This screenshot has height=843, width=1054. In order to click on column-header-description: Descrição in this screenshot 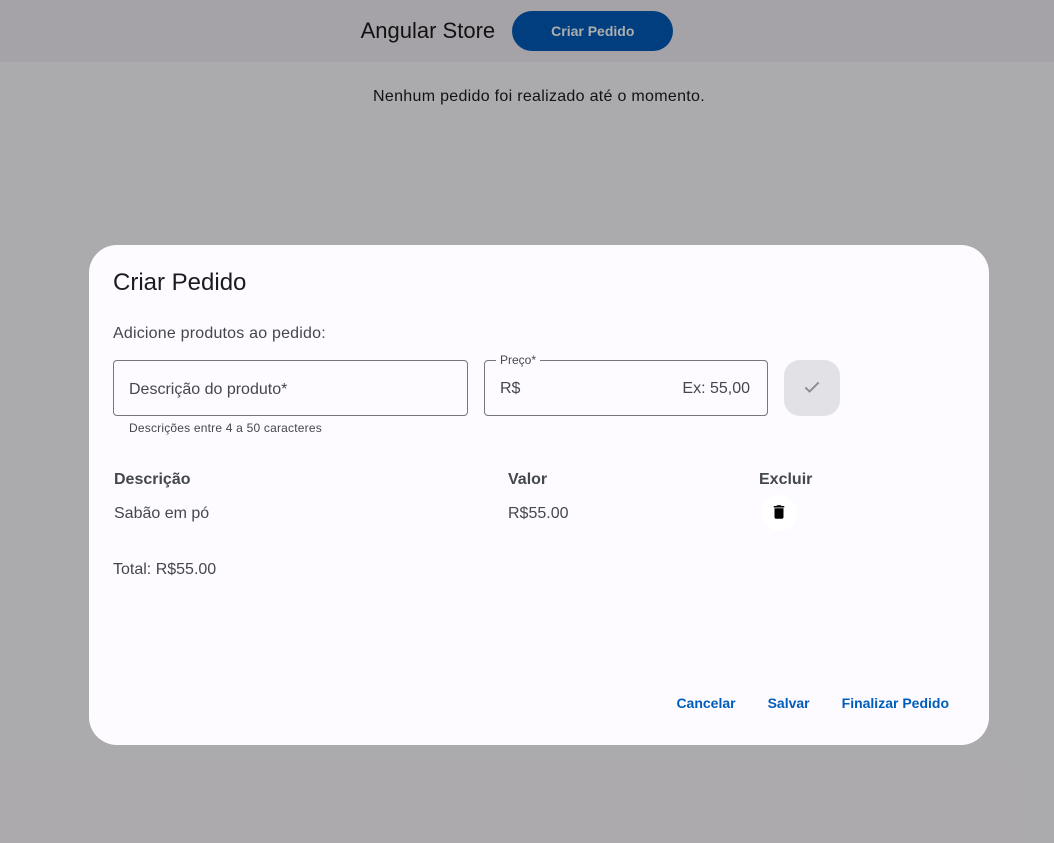, I will do `click(152, 479)`.